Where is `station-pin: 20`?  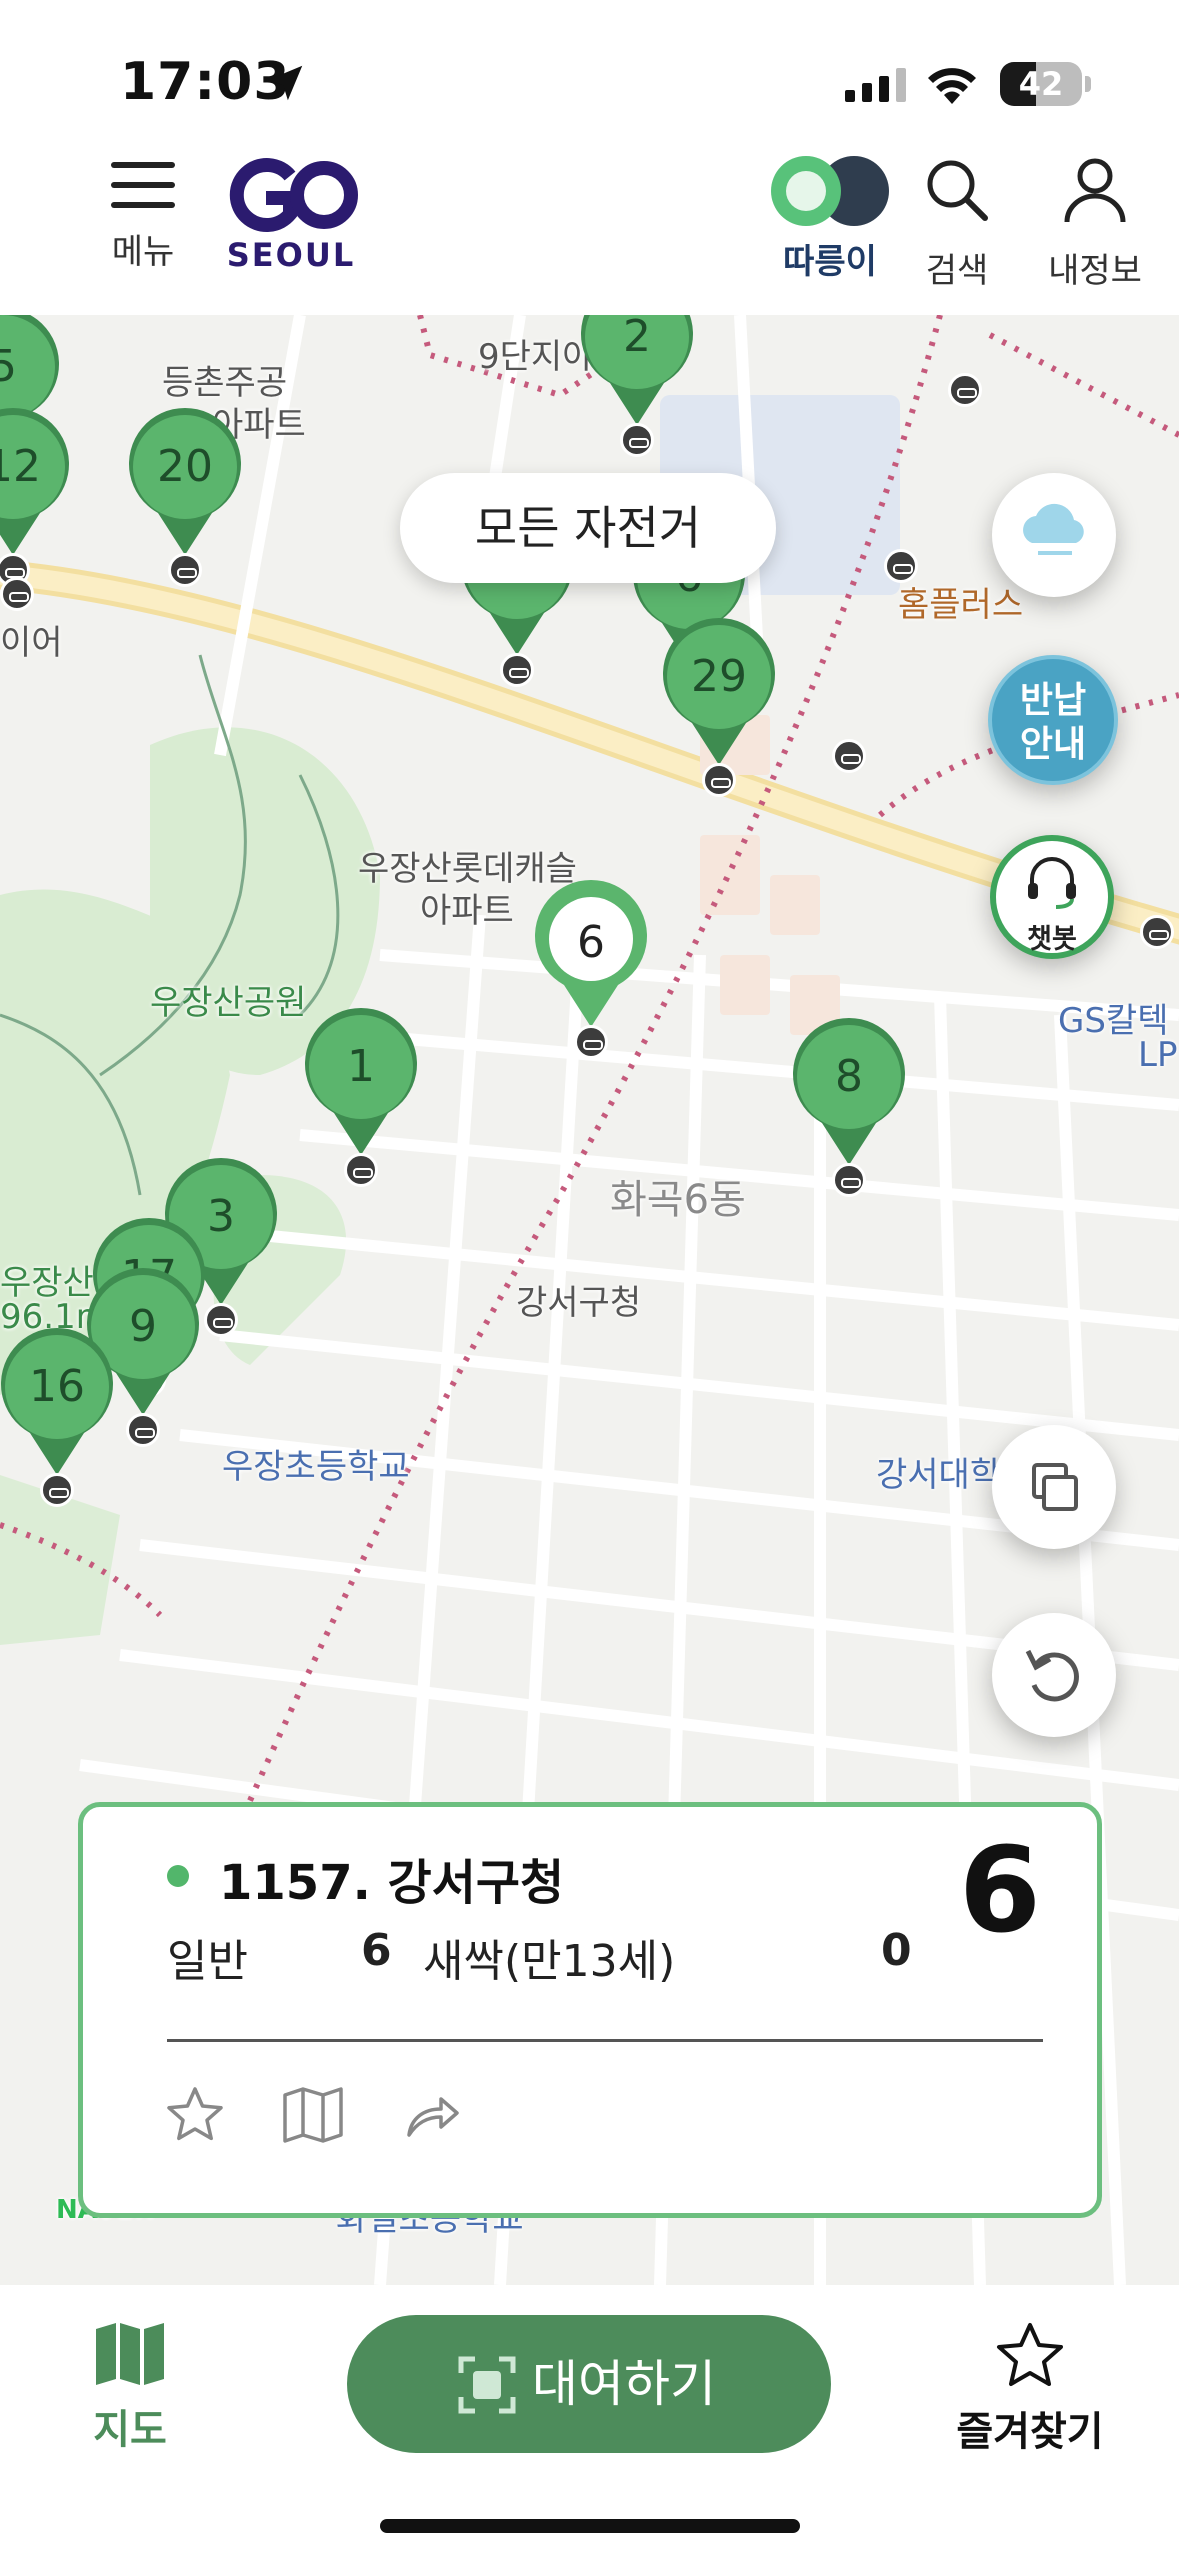 station-pin: 20 is located at coordinates (185, 485).